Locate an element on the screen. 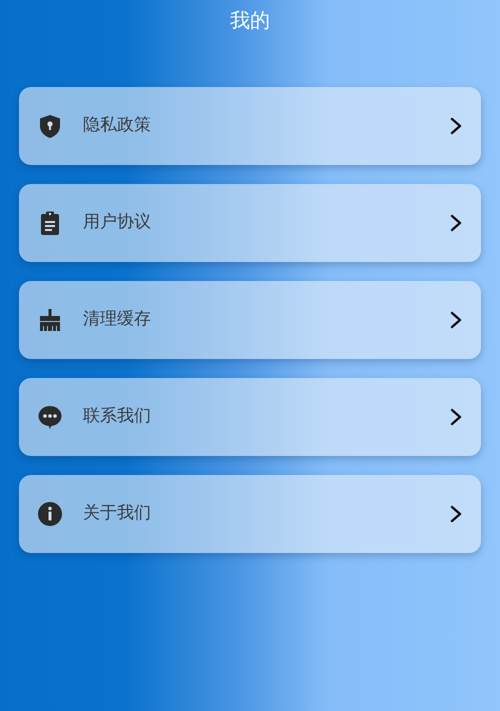 This screenshot has width=500, height=711. chat-icon is located at coordinates (50, 417).